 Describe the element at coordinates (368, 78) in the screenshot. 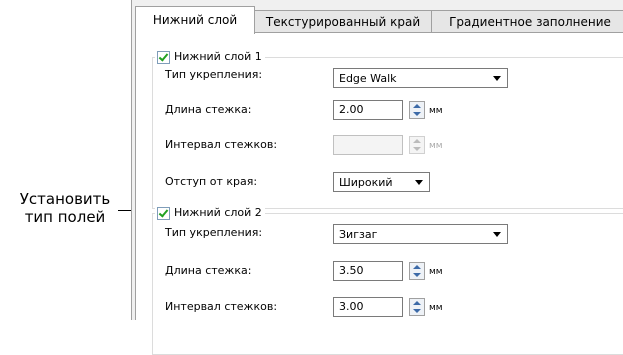

I see `underlay-1-type-value: Edge Walk` at that location.